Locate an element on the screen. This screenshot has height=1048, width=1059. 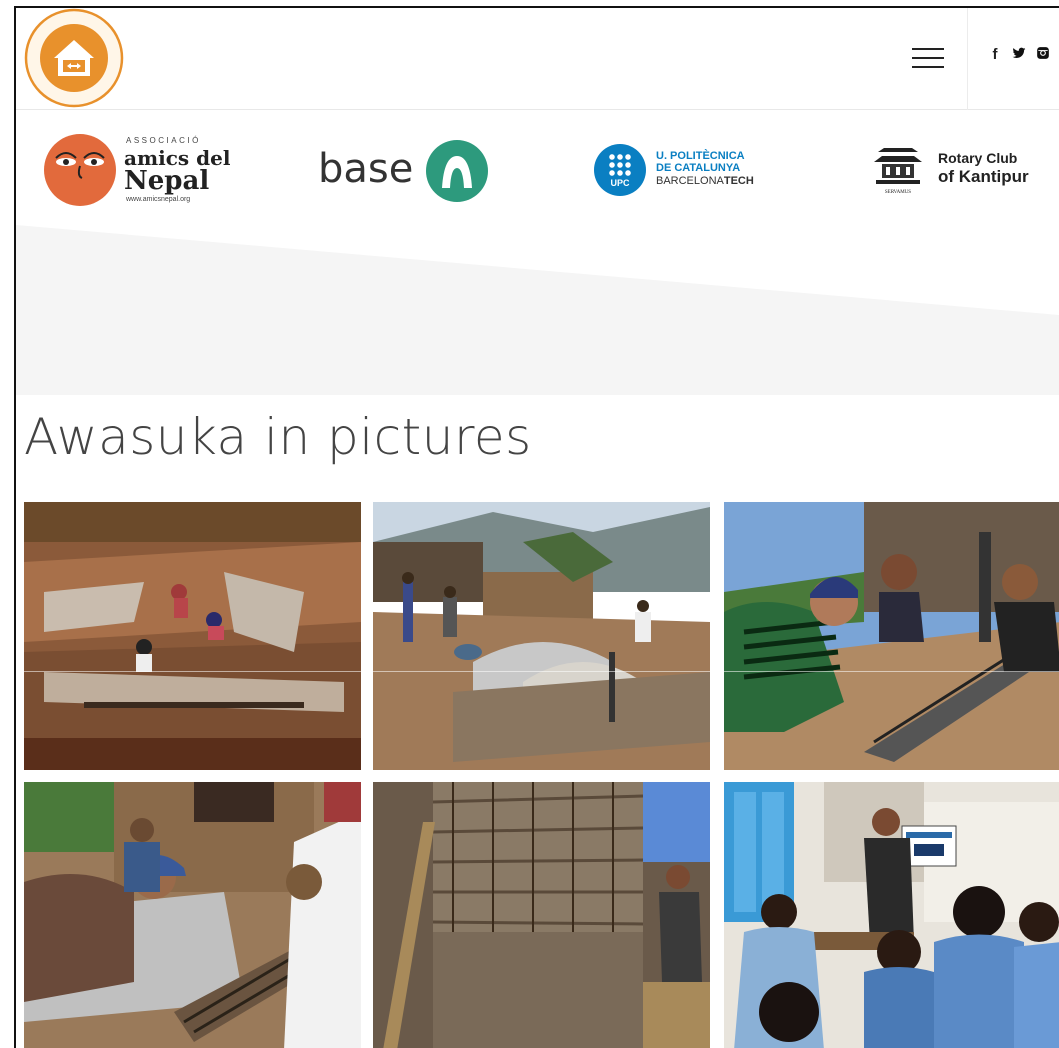
photo-wall-reinforcement is located at coordinates (541, 915).